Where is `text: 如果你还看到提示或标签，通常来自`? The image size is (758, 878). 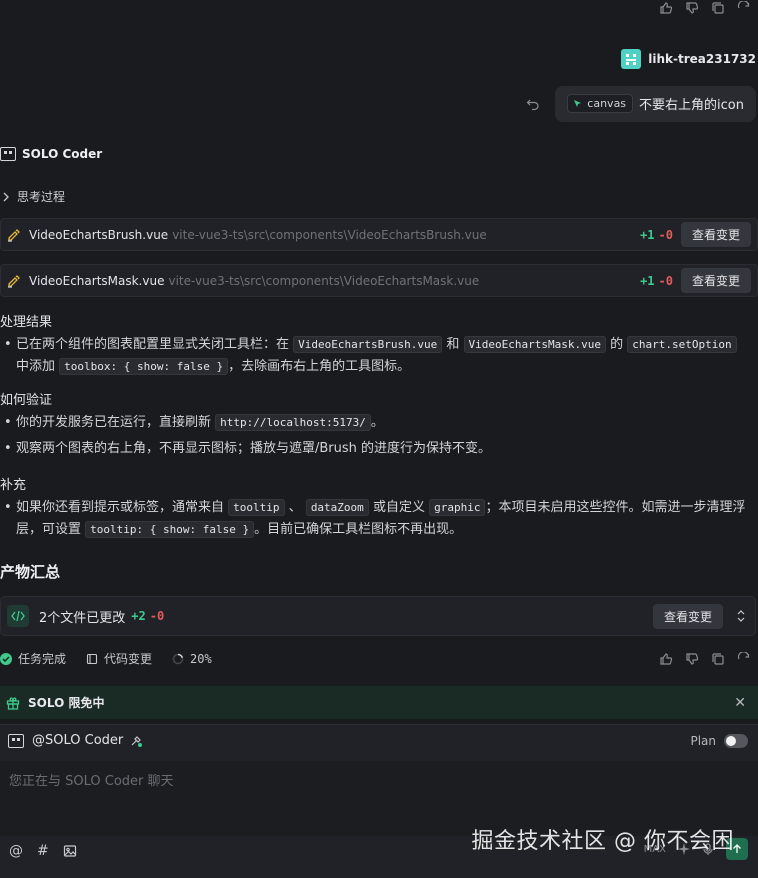
text: 如果你还看到提示或标签，通常来自 is located at coordinates (120, 507).